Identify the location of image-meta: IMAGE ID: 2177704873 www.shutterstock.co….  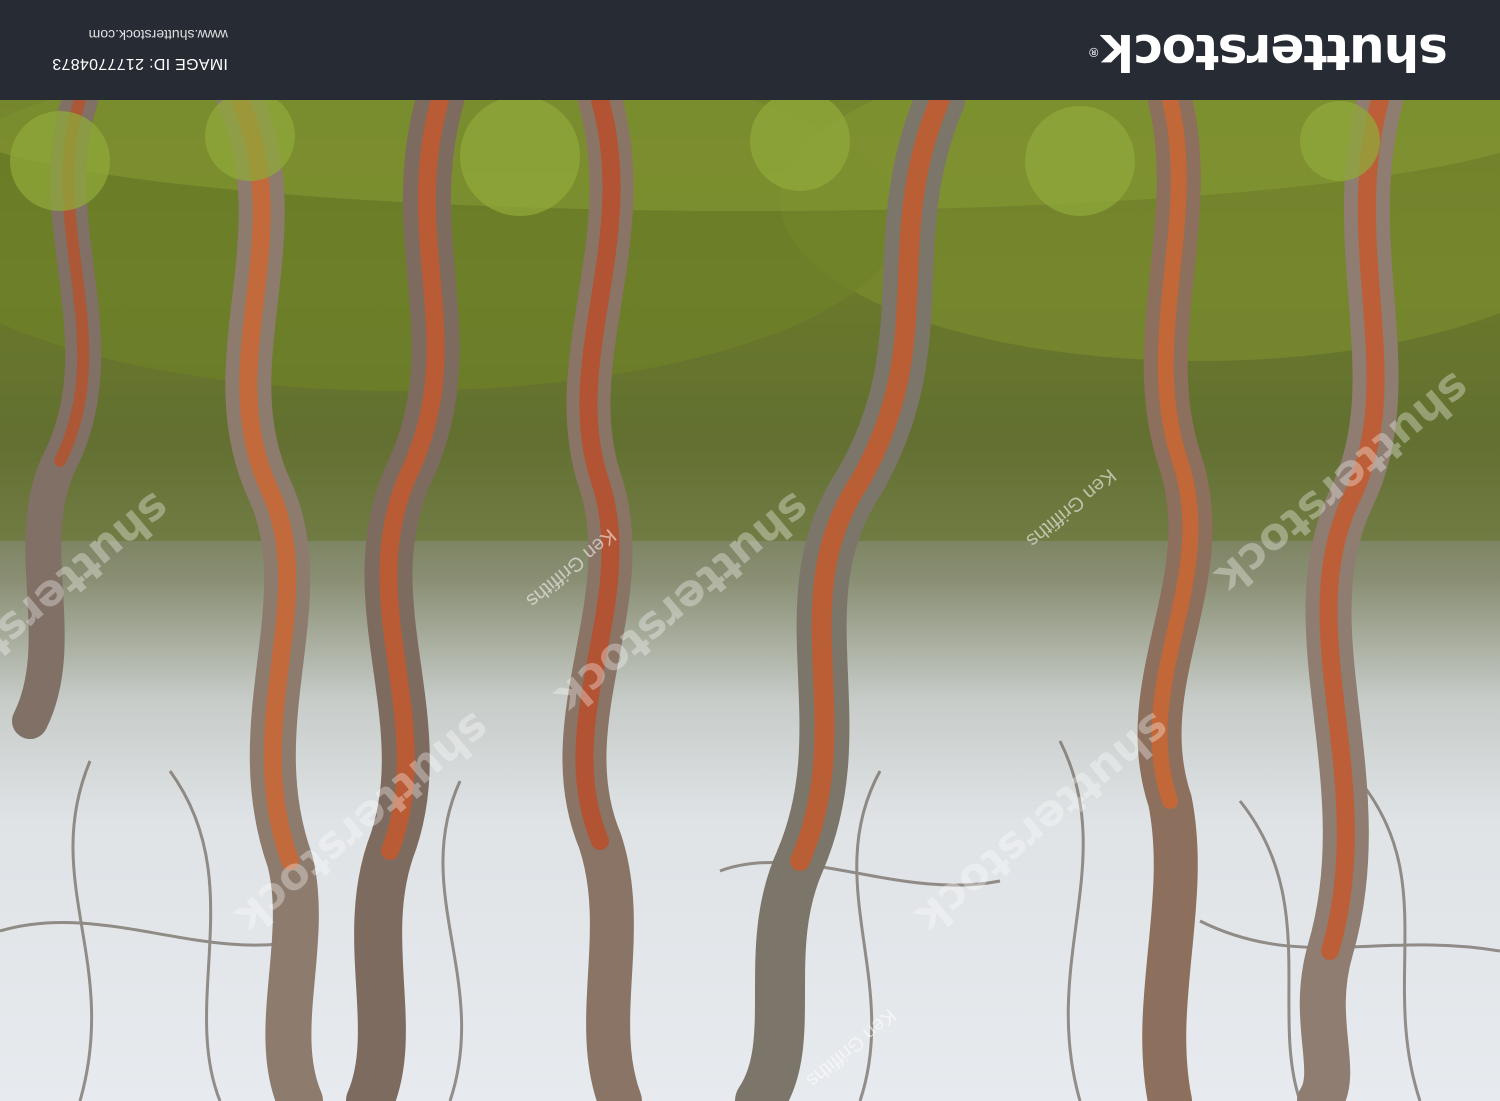
(140, 49).